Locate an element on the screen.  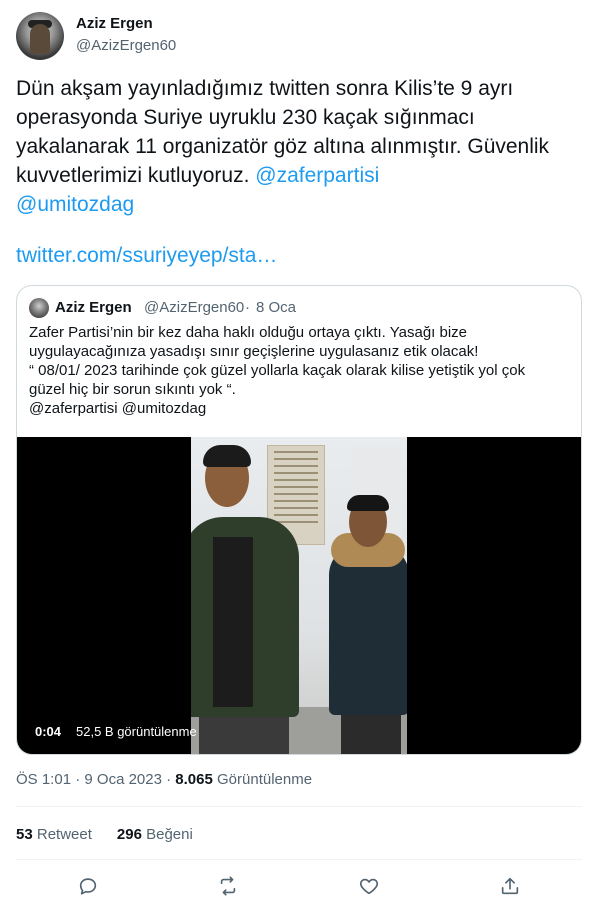
retweet-icon is located at coordinates (228, 886).